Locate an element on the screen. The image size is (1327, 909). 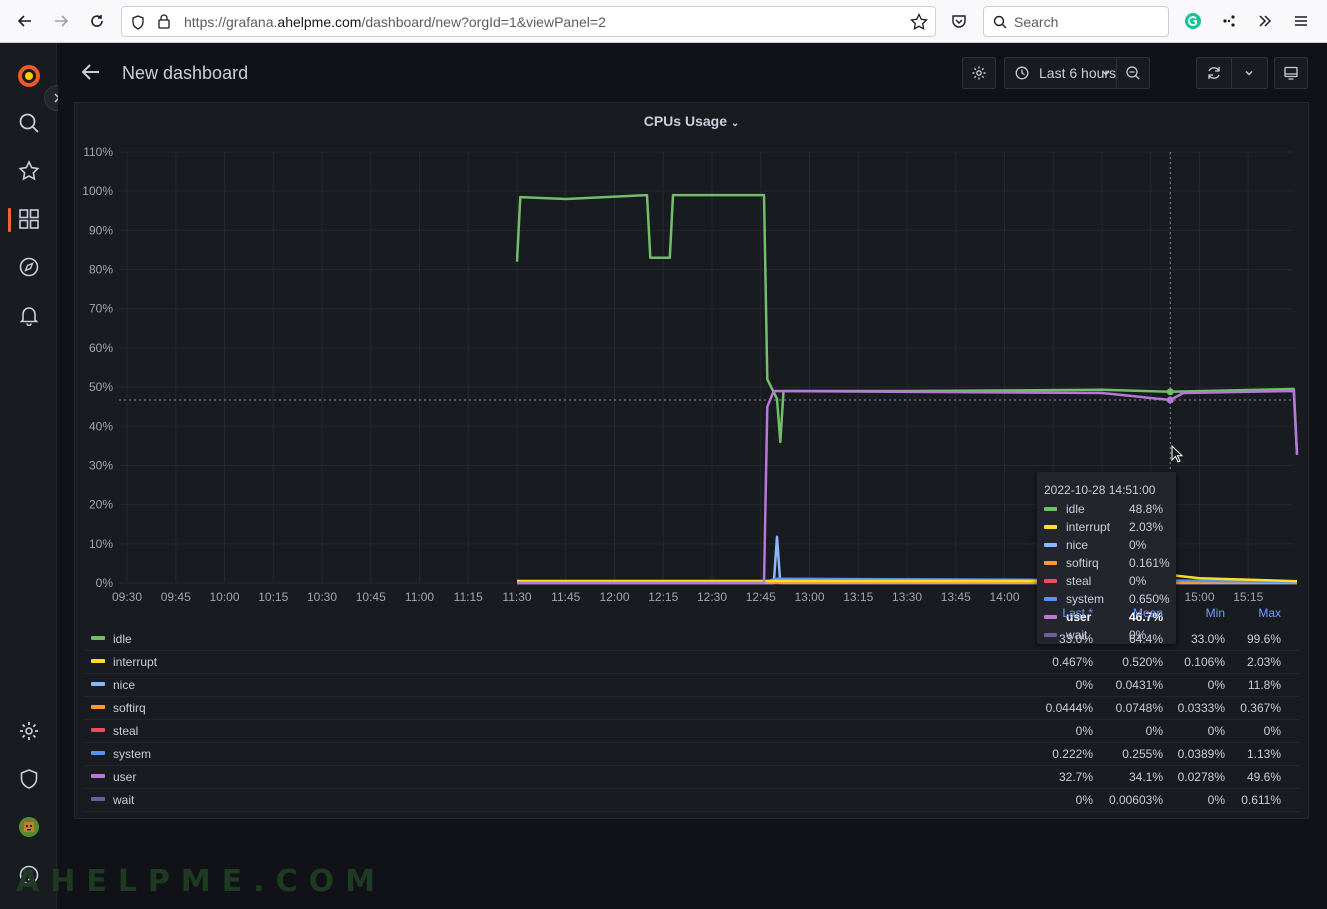
back-to-dashboard-button is located at coordinates (91, 74).